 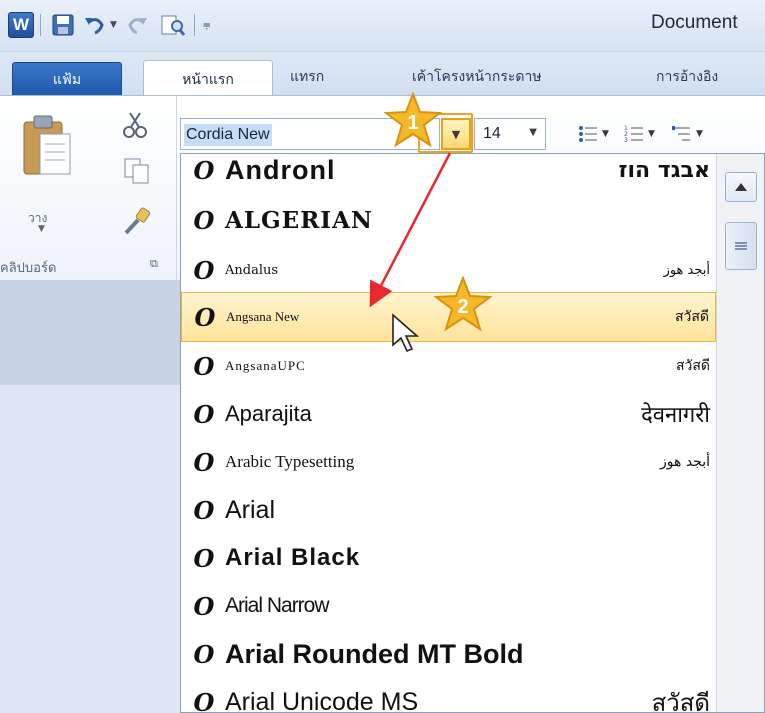 I want to click on word-icon: W, so click(x=21, y=25).